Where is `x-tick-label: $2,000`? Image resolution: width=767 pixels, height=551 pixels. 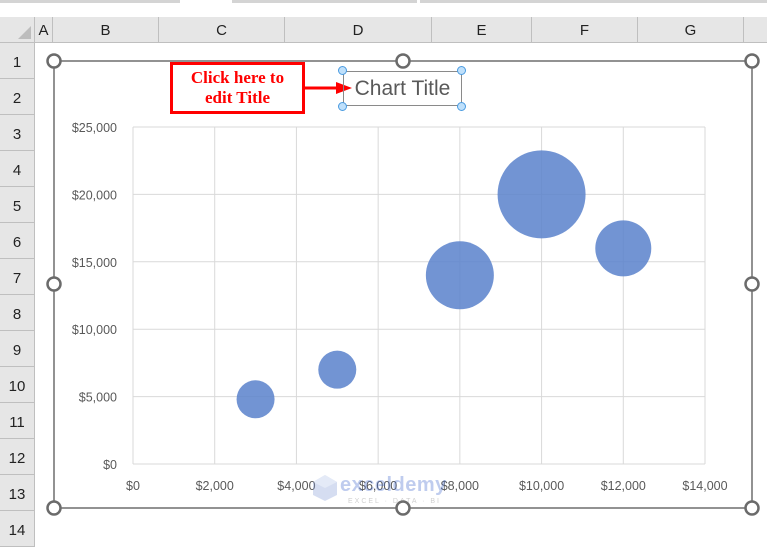 x-tick-label: $2,000 is located at coordinates (215, 486).